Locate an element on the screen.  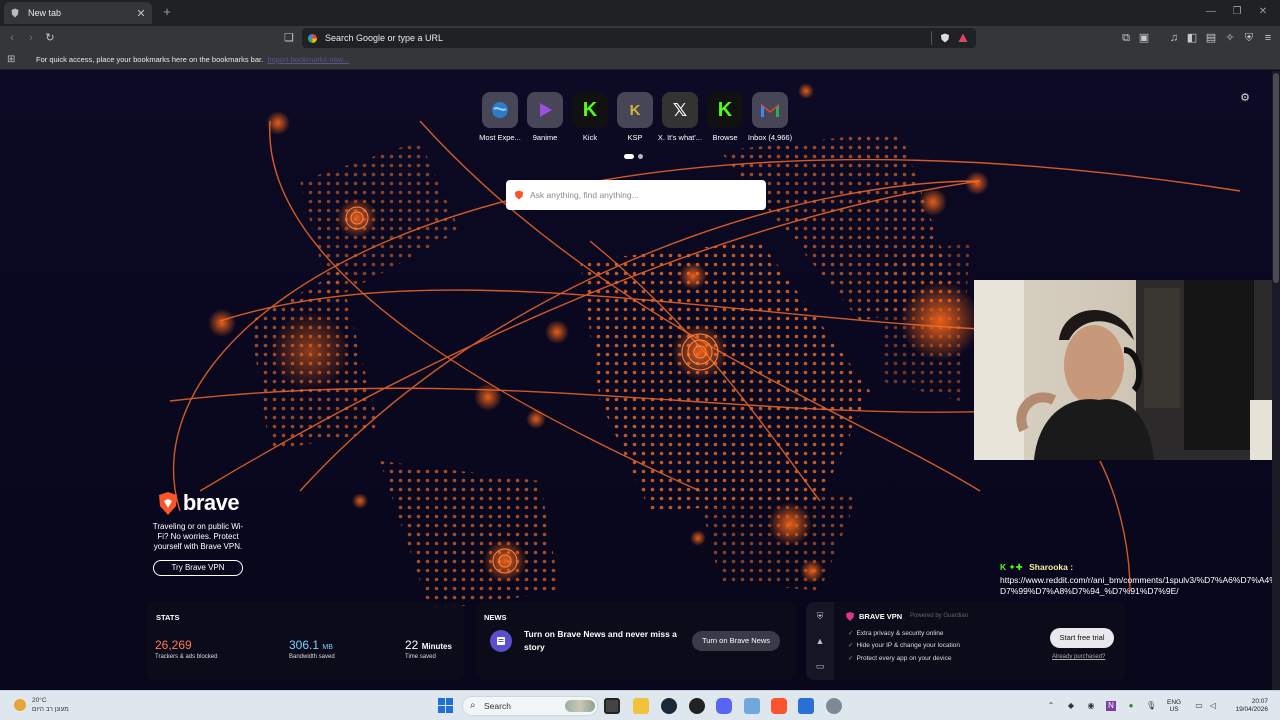
top-site-inbox: Inbox (4,966) is located at coordinates (770, 117).